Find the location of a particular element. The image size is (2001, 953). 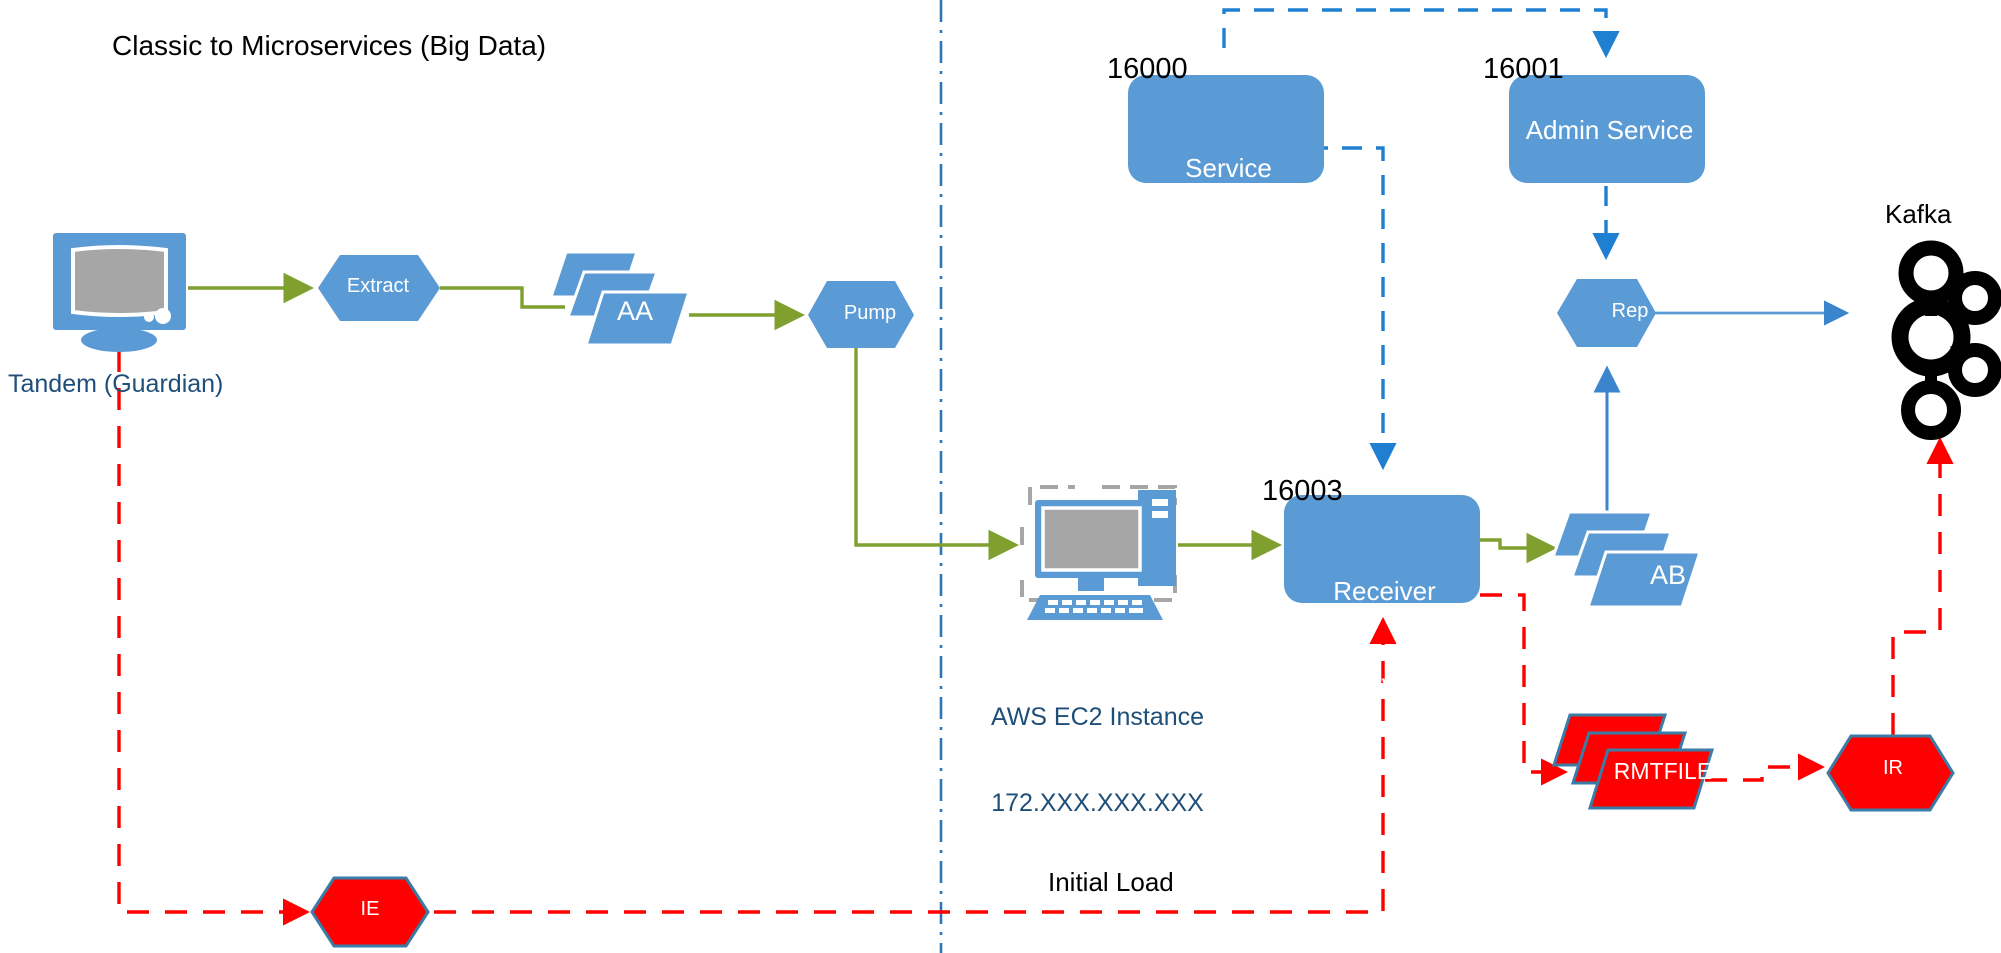

rep-hexagon is located at coordinates (1606, 313).